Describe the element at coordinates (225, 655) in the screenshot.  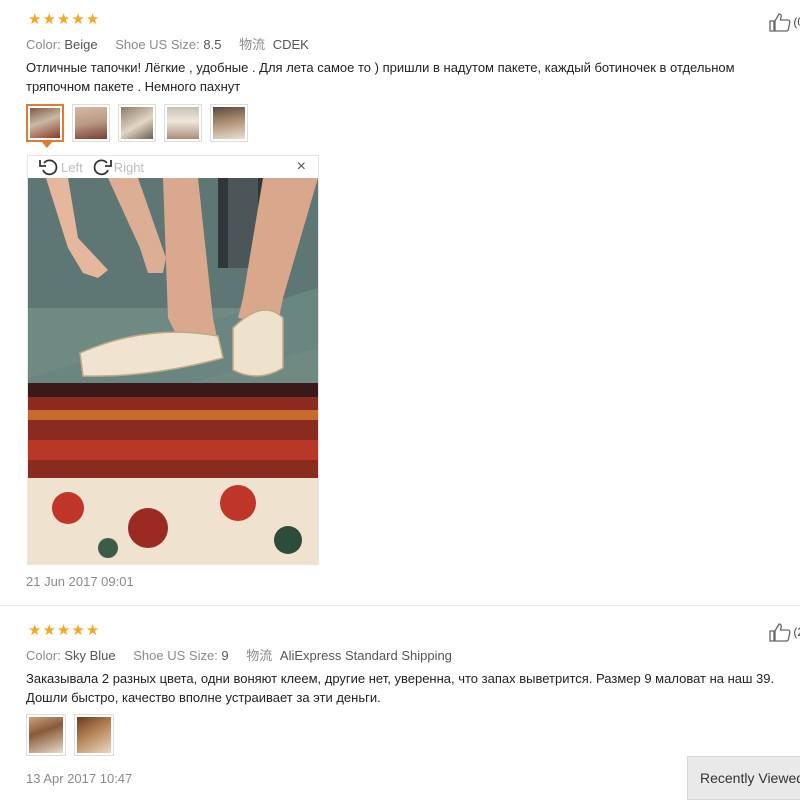
I see `size-value: 9` at that location.